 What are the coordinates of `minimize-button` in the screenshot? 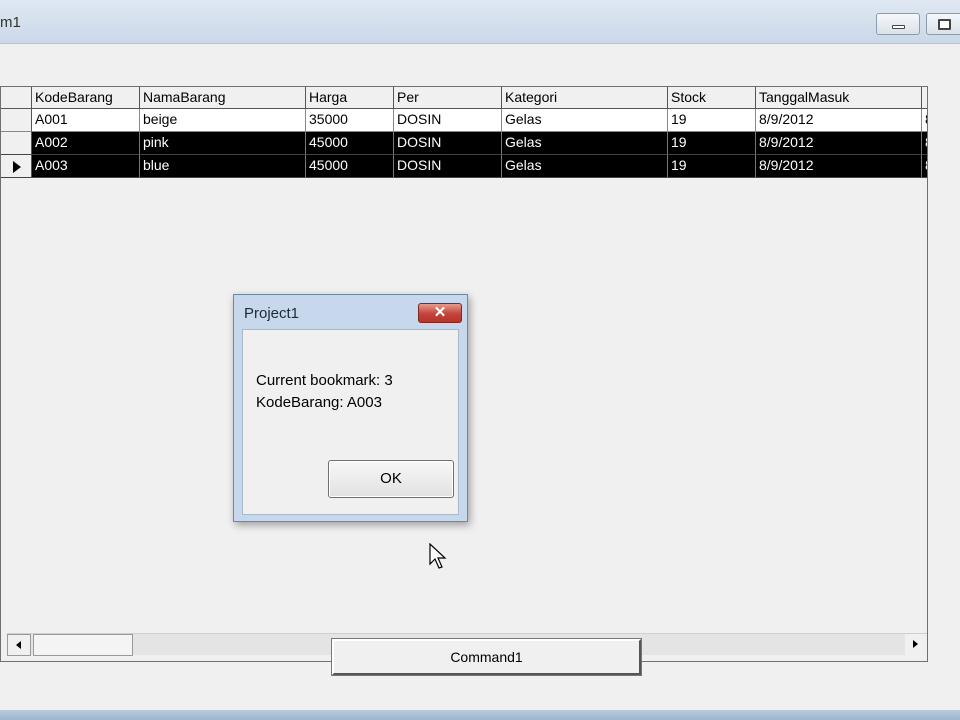 It's located at (898, 24).